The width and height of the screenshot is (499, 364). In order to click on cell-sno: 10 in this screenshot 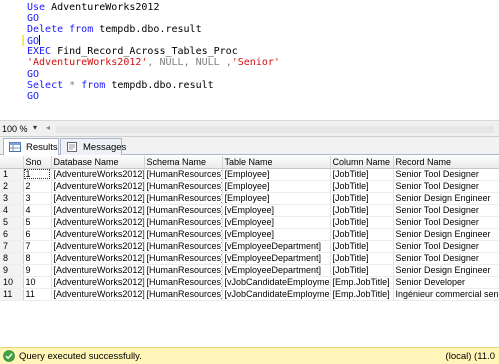, I will do `click(37, 282)`.